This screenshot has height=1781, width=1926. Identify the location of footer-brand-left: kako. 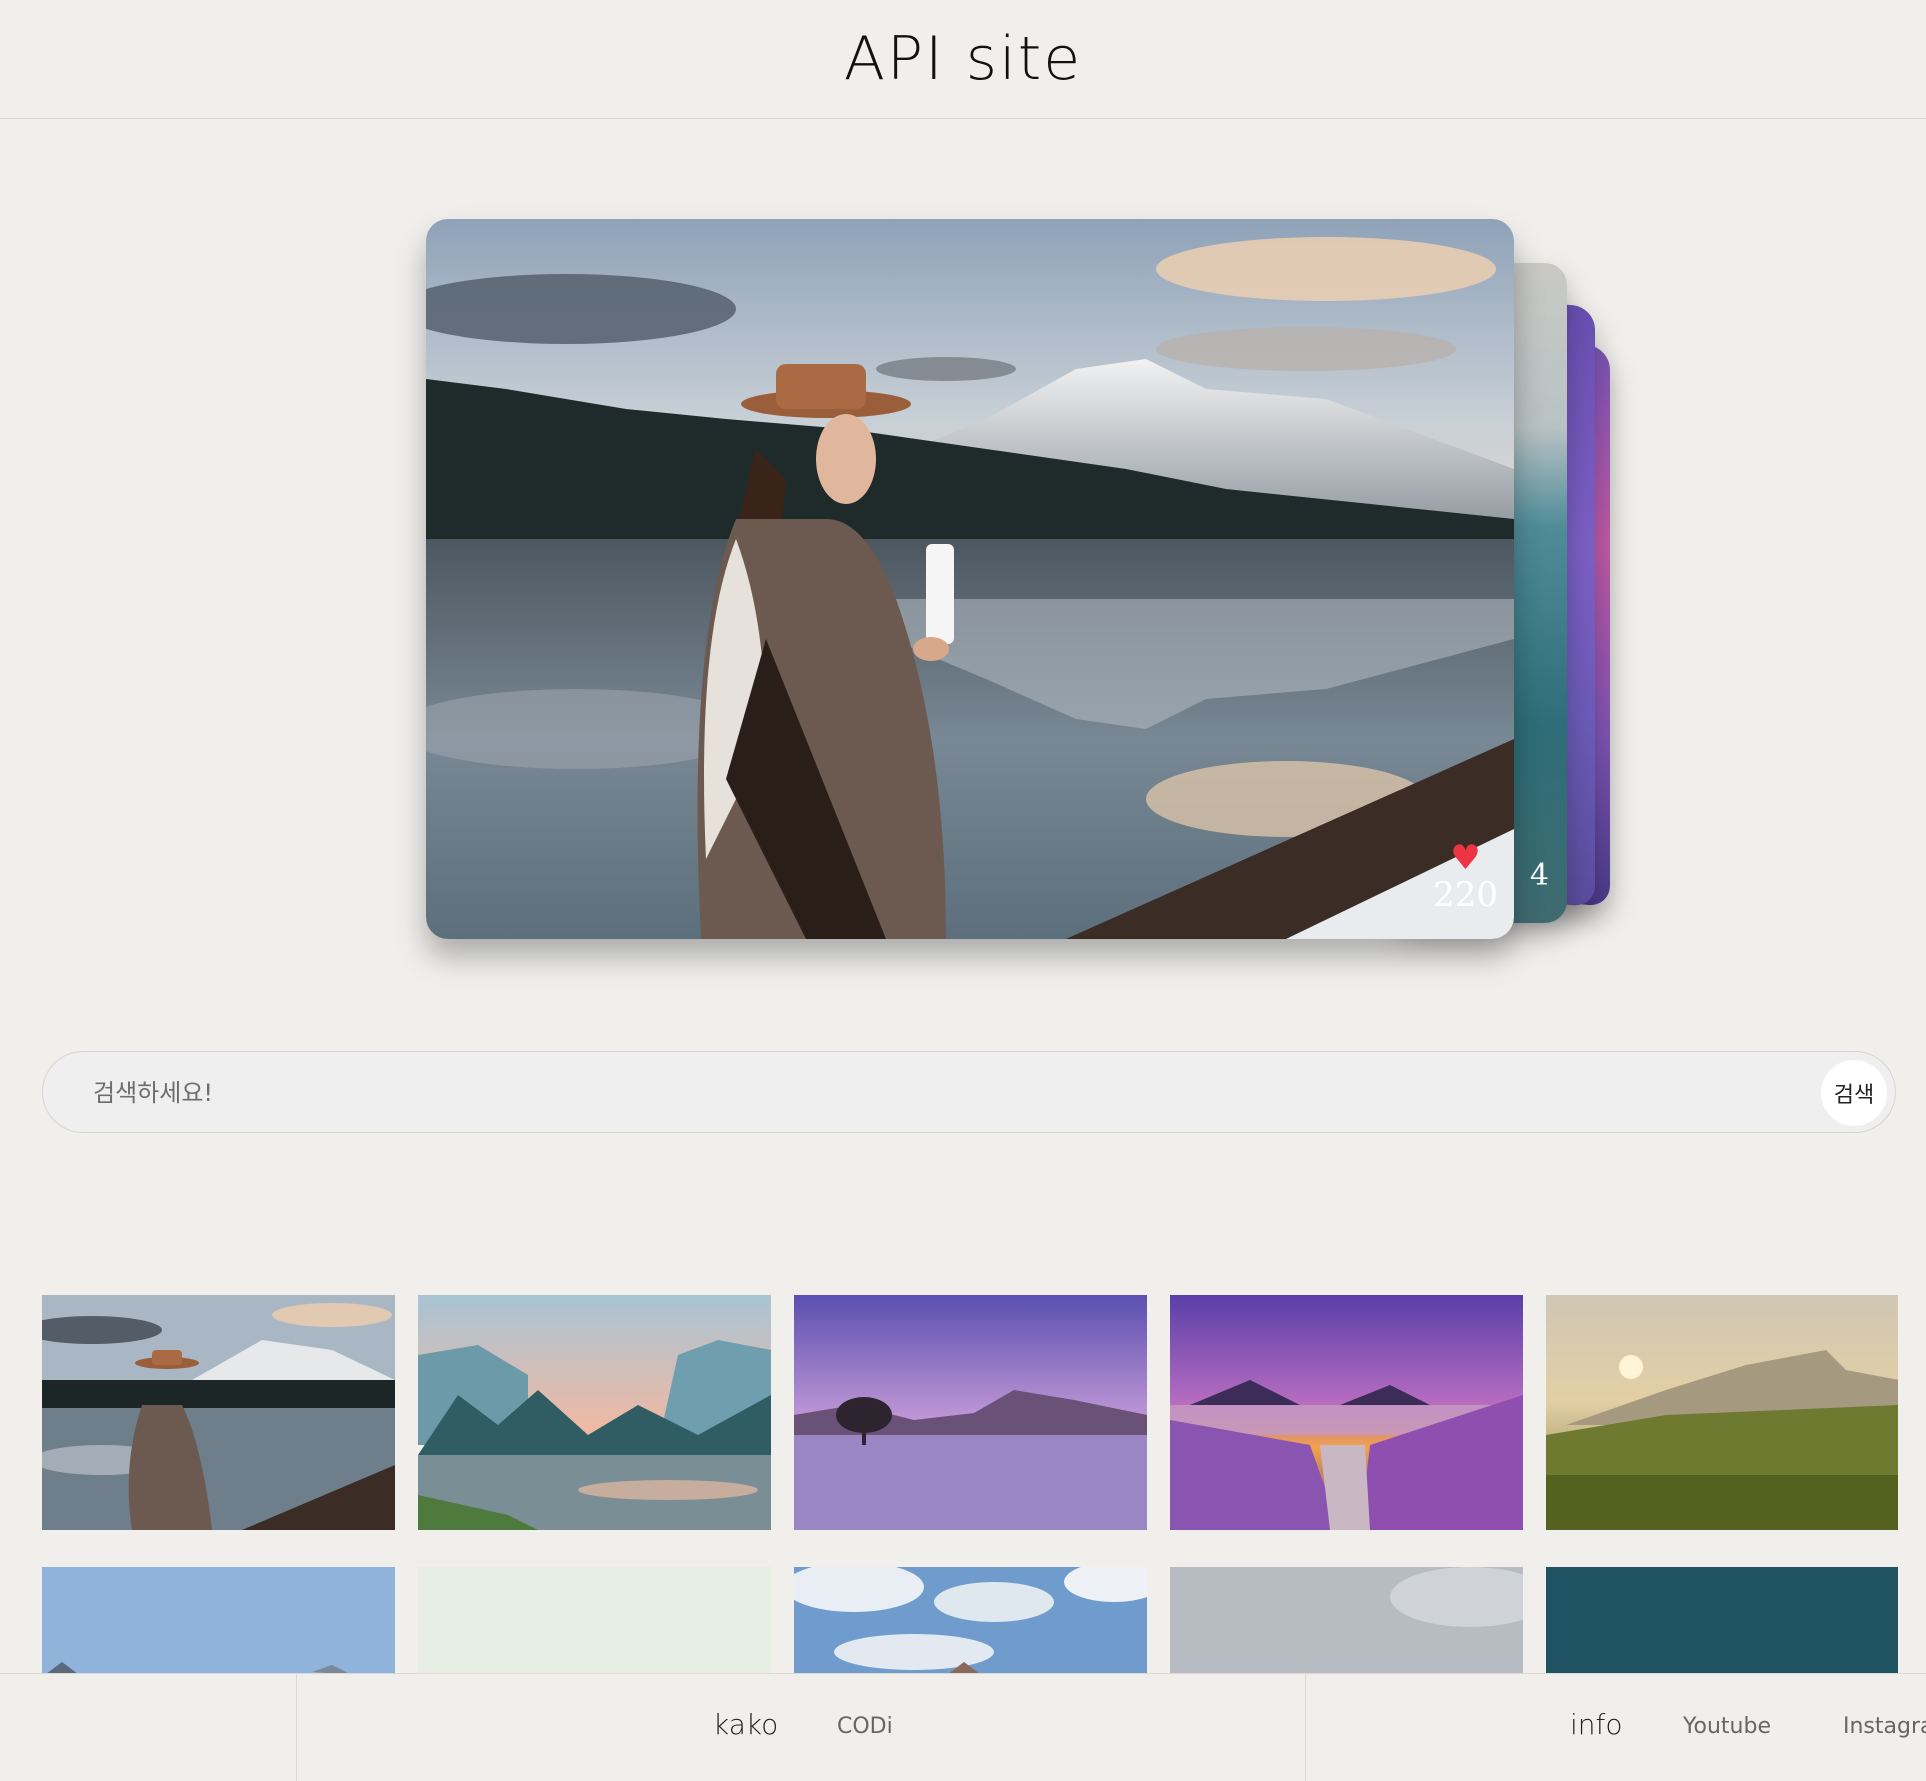
(745, 1724).